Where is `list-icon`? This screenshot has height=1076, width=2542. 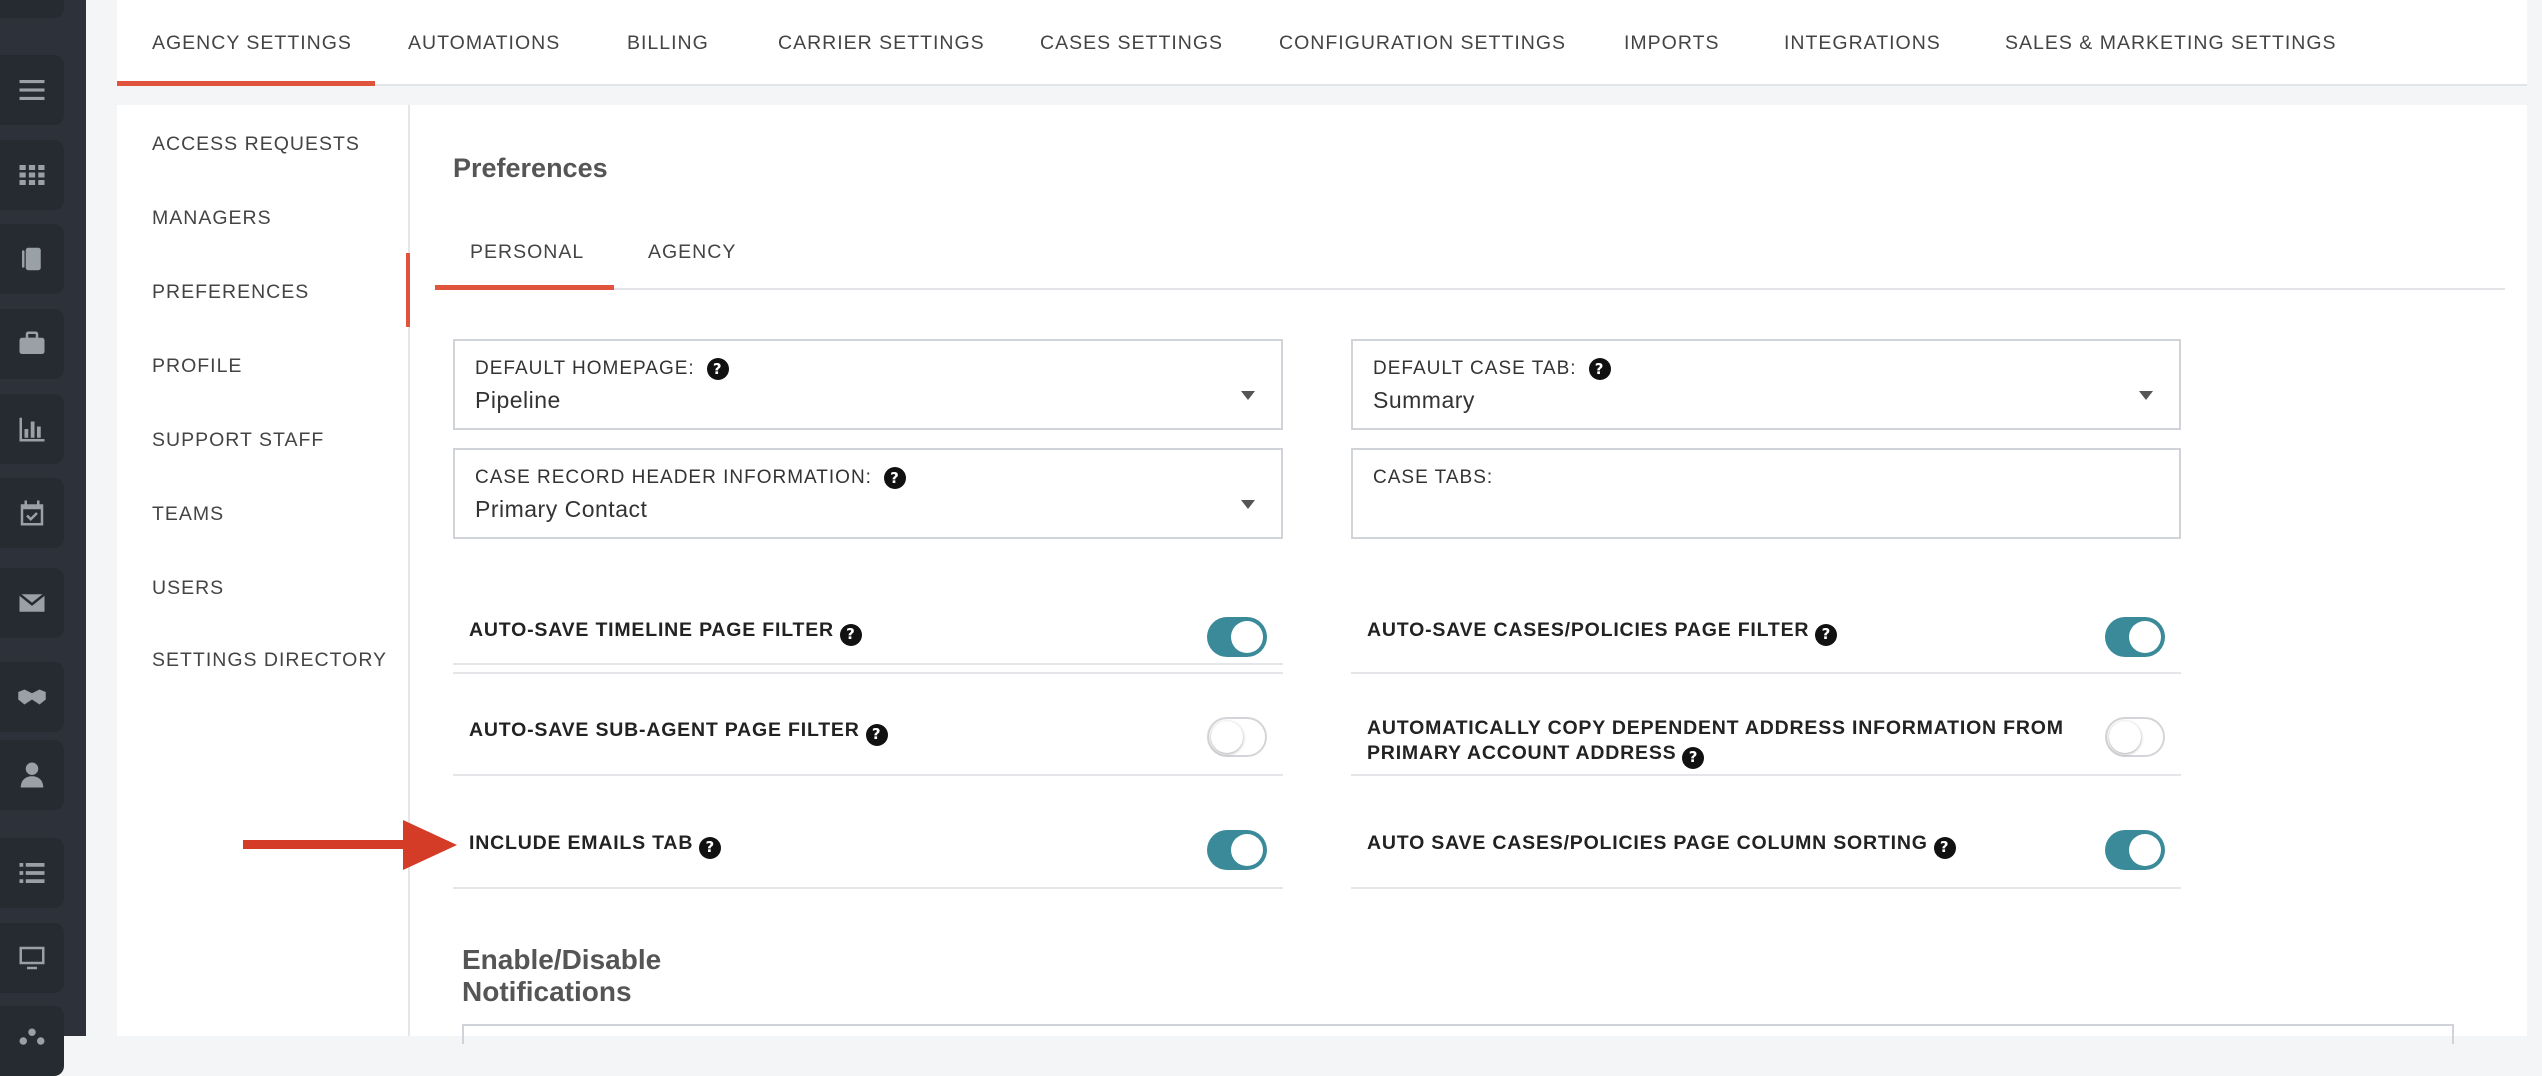
list-icon is located at coordinates (32, 873).